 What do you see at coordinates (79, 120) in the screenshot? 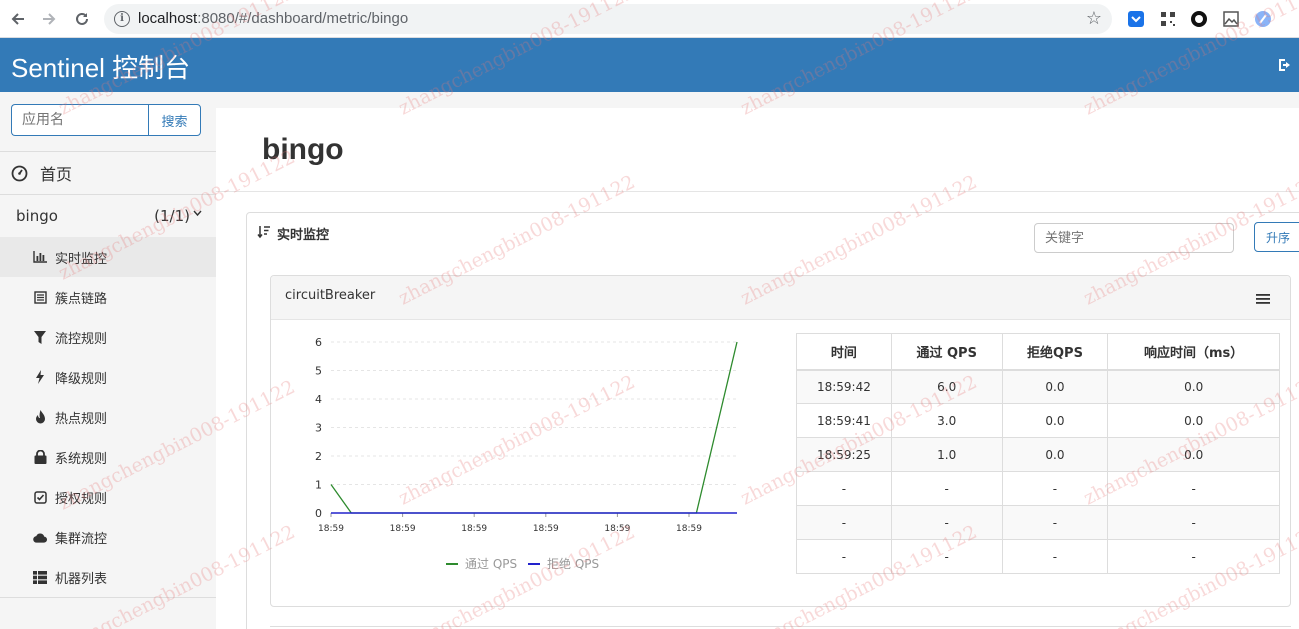
I see `app-search-input` at bounding box center [79, 120].